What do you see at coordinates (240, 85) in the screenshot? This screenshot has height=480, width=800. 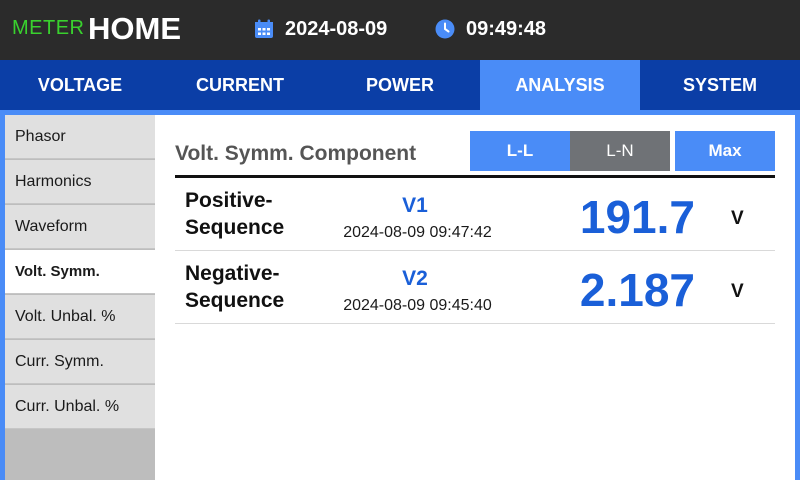 I see `tab-current: CURRENT` at bounding box center [240, 85].